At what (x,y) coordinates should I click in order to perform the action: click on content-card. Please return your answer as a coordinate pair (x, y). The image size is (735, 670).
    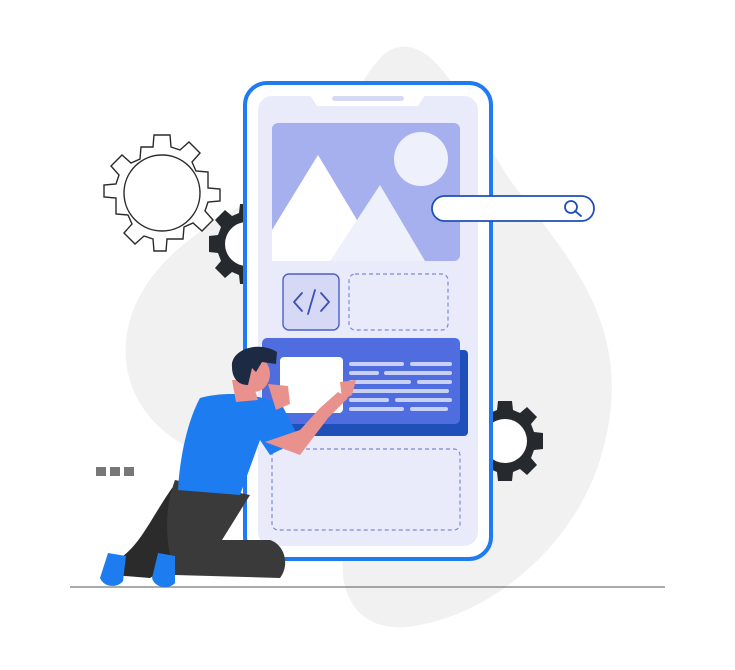
    Looking at the image, I should click on (365, 387).